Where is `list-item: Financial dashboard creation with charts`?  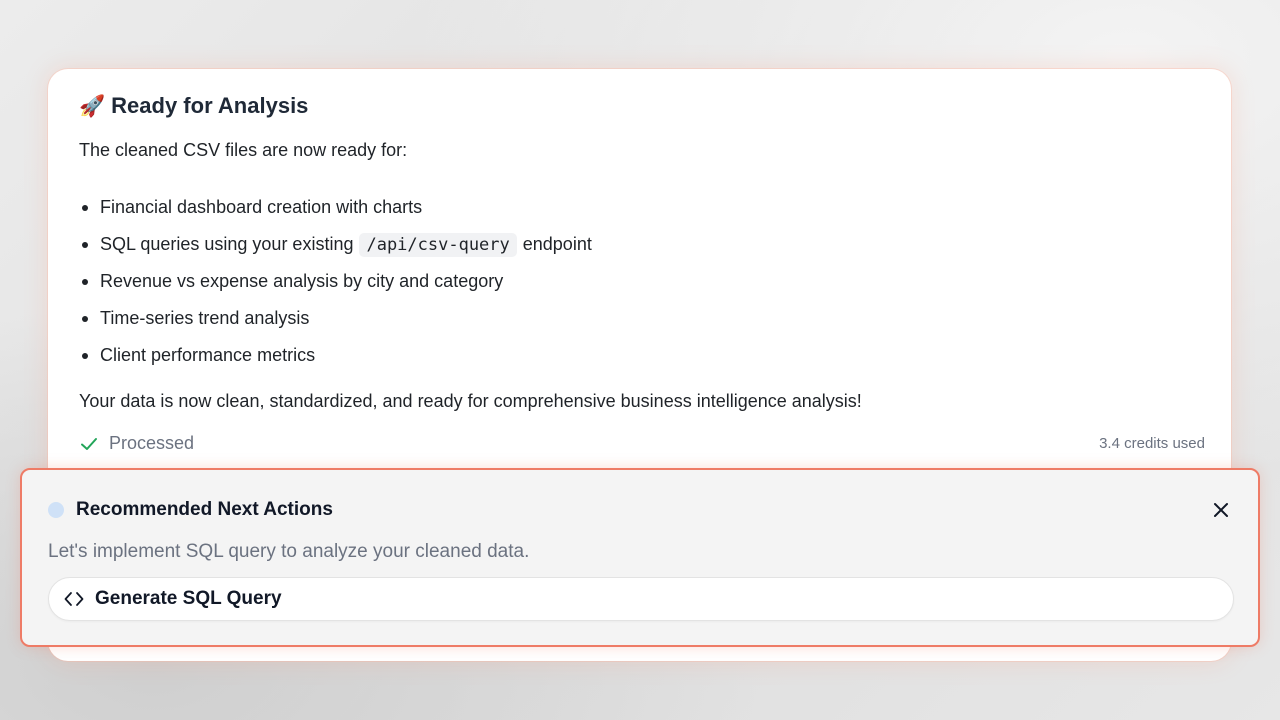 list-item: Financial dashboard creation with charts is located at coordinates (335, 207).